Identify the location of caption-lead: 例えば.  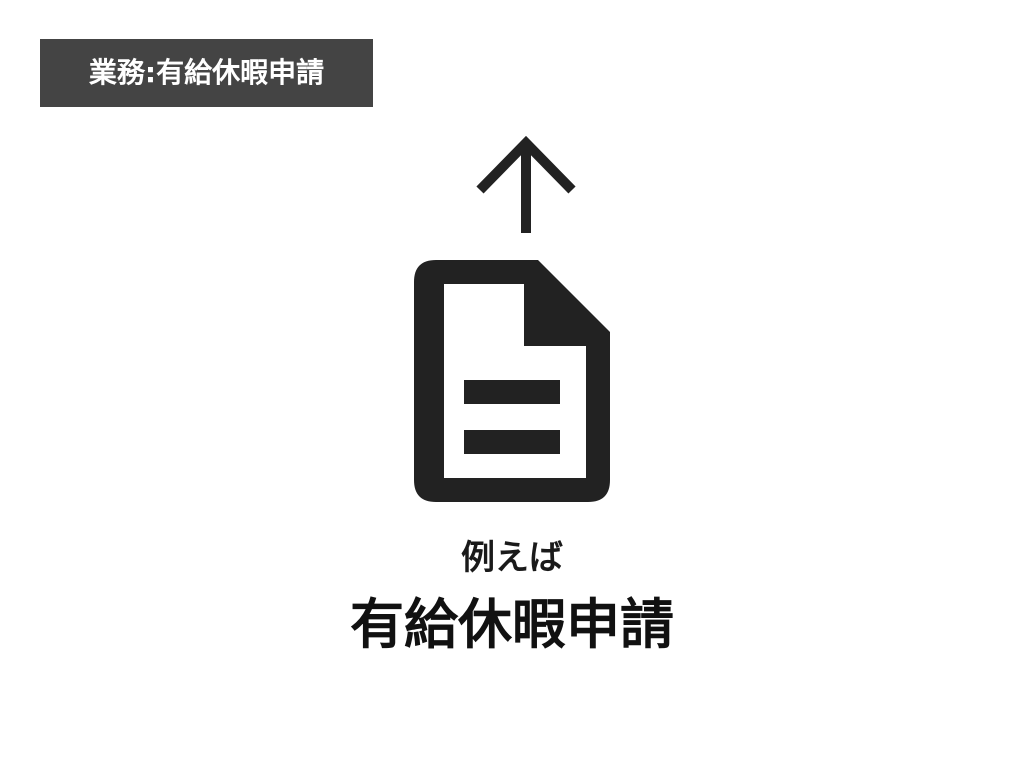
(512, 558).